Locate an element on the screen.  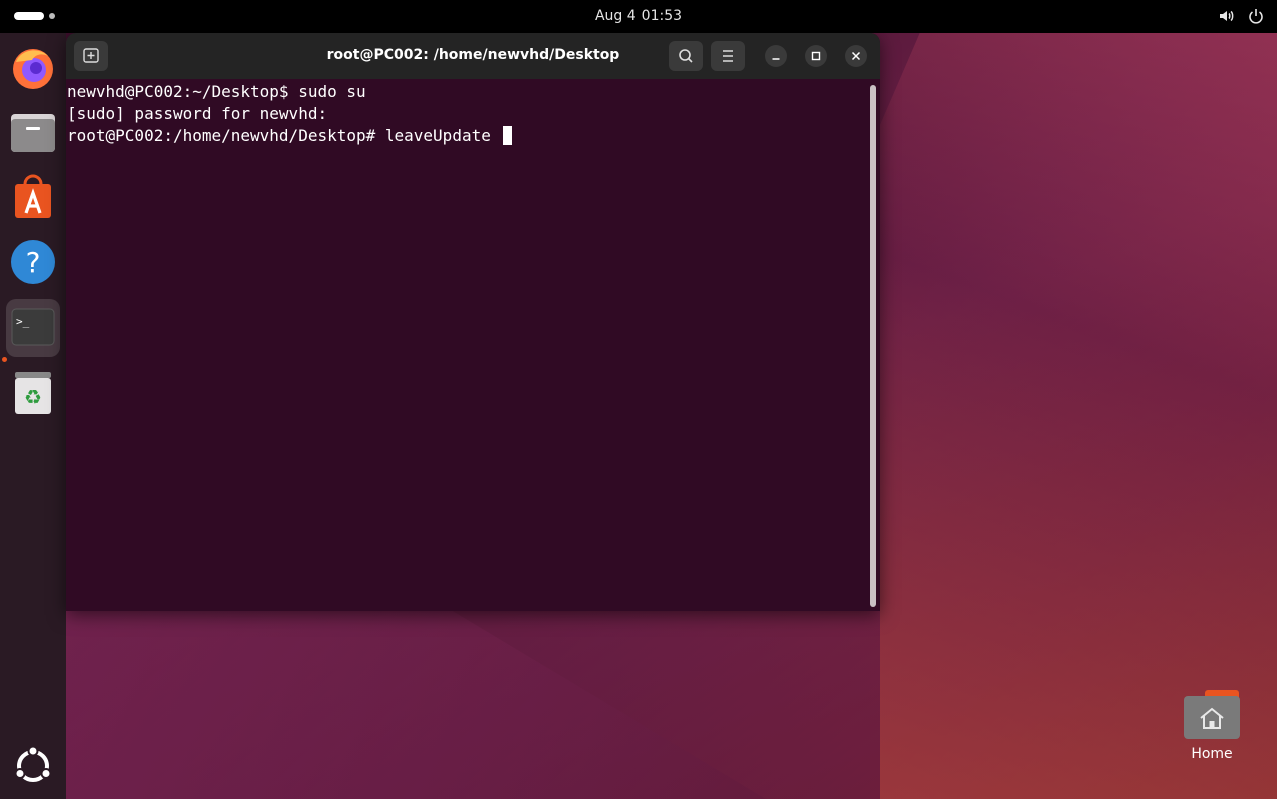
ubuntu-logo-icon is located at coordinates (33, 763).